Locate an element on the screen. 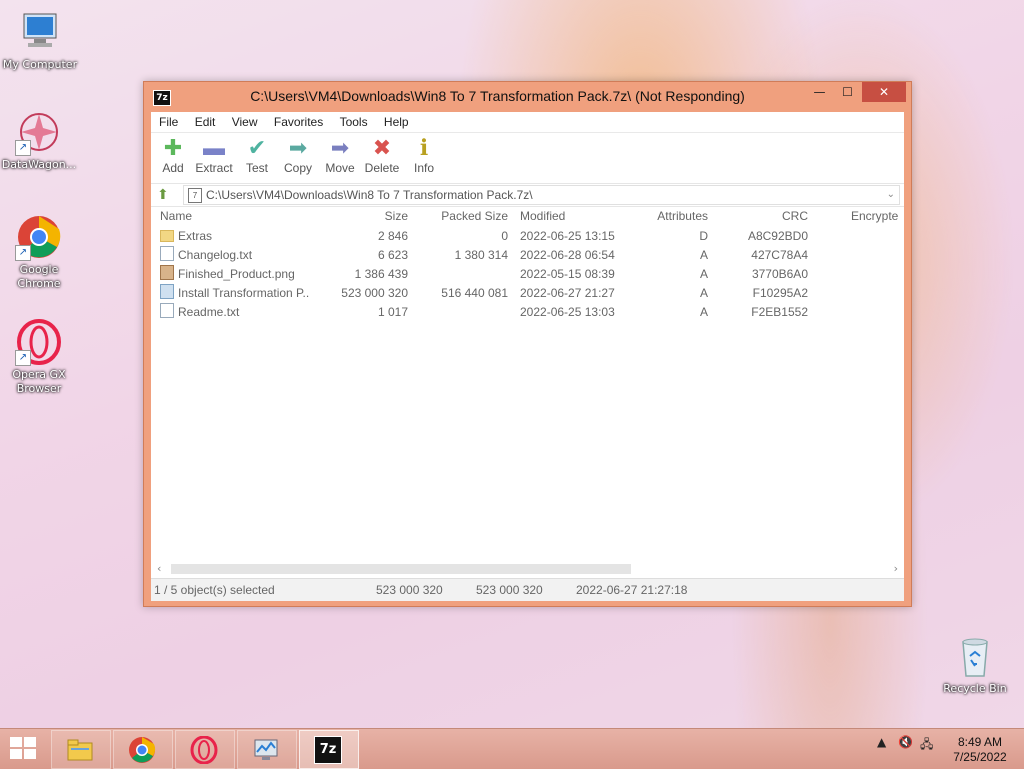 The image size is (1024, 769). datawagon-icon: ↗ is located at coordinates (39, 132).